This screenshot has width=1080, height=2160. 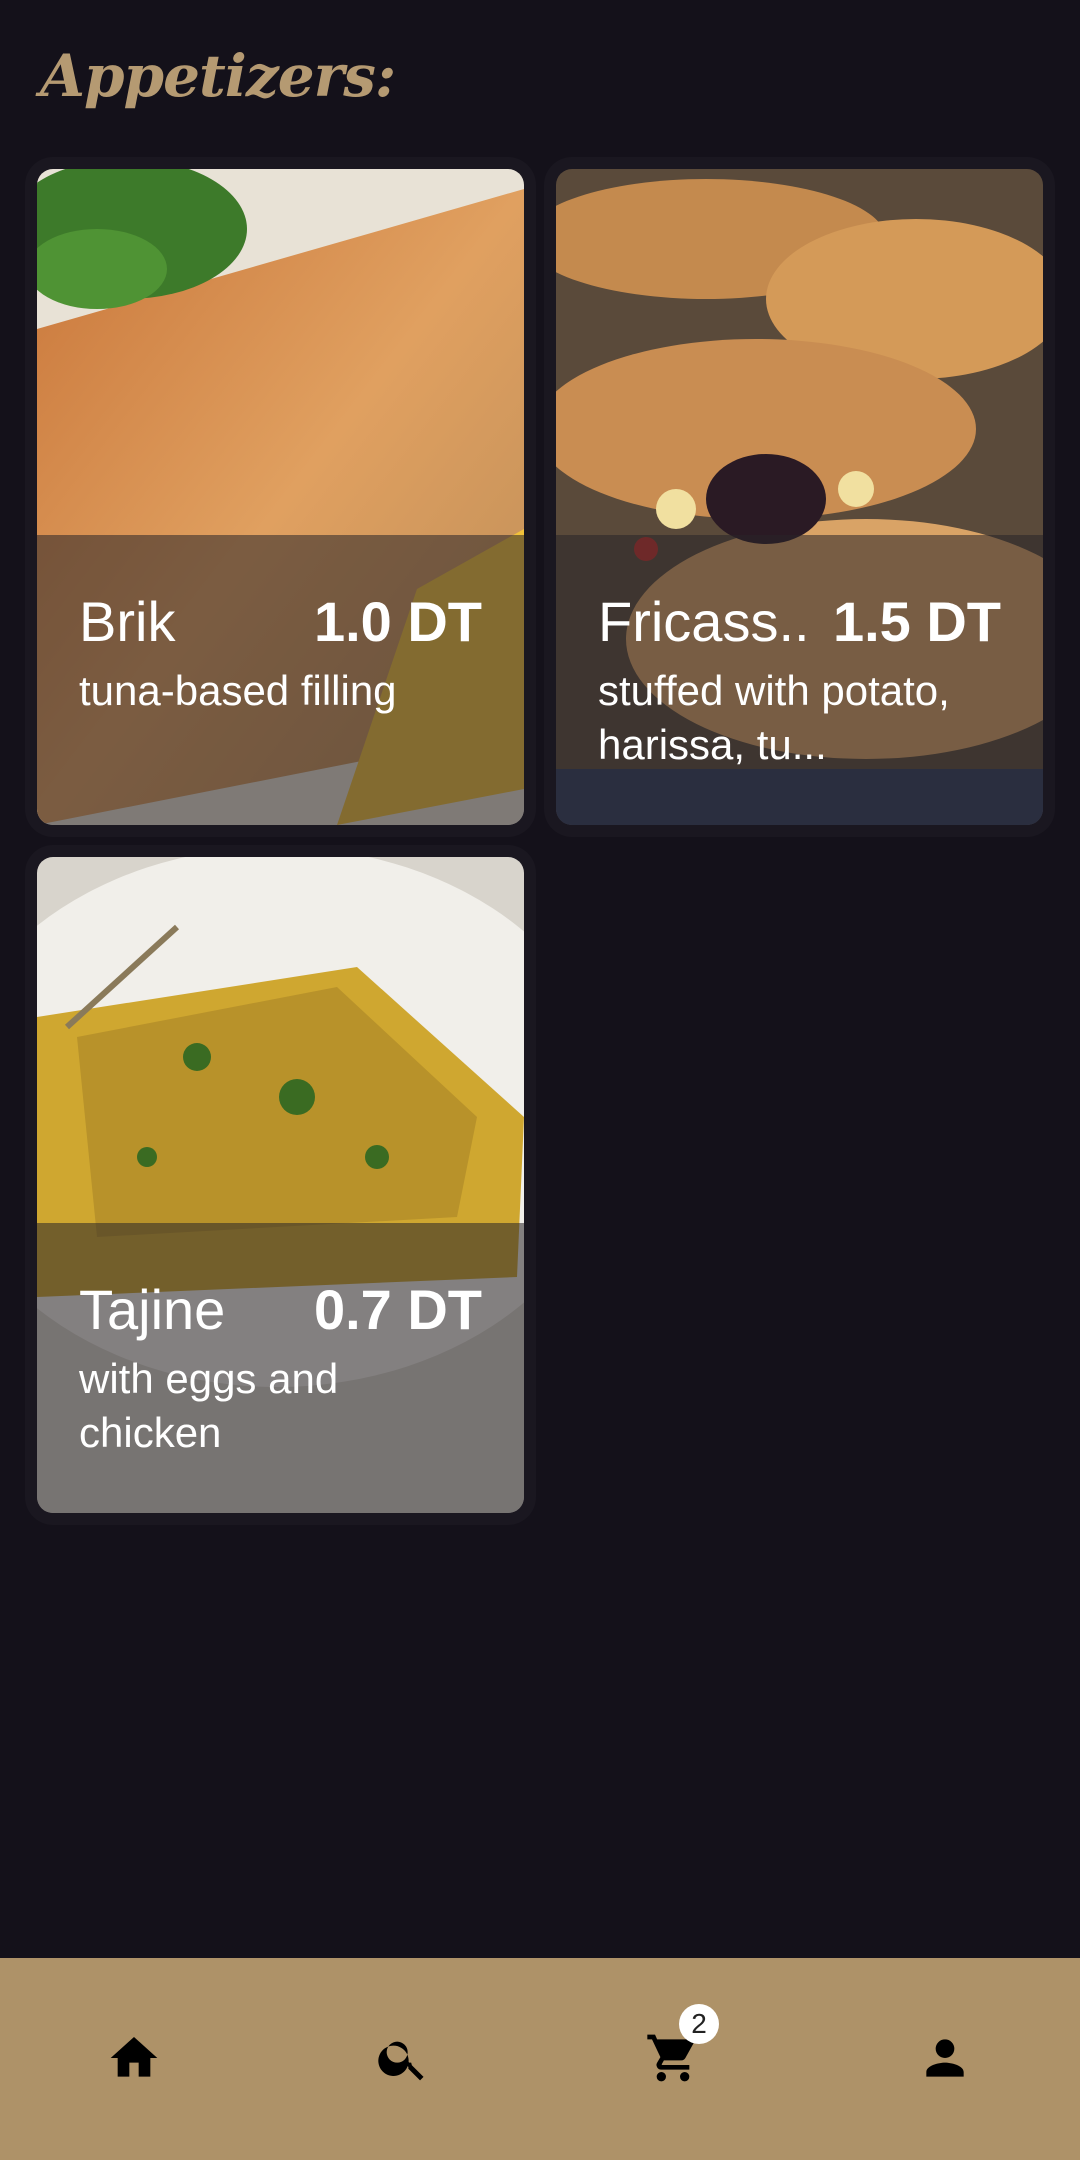 I want to click on dish-description: with eggs and chicken, so click(x=209, y=1405).